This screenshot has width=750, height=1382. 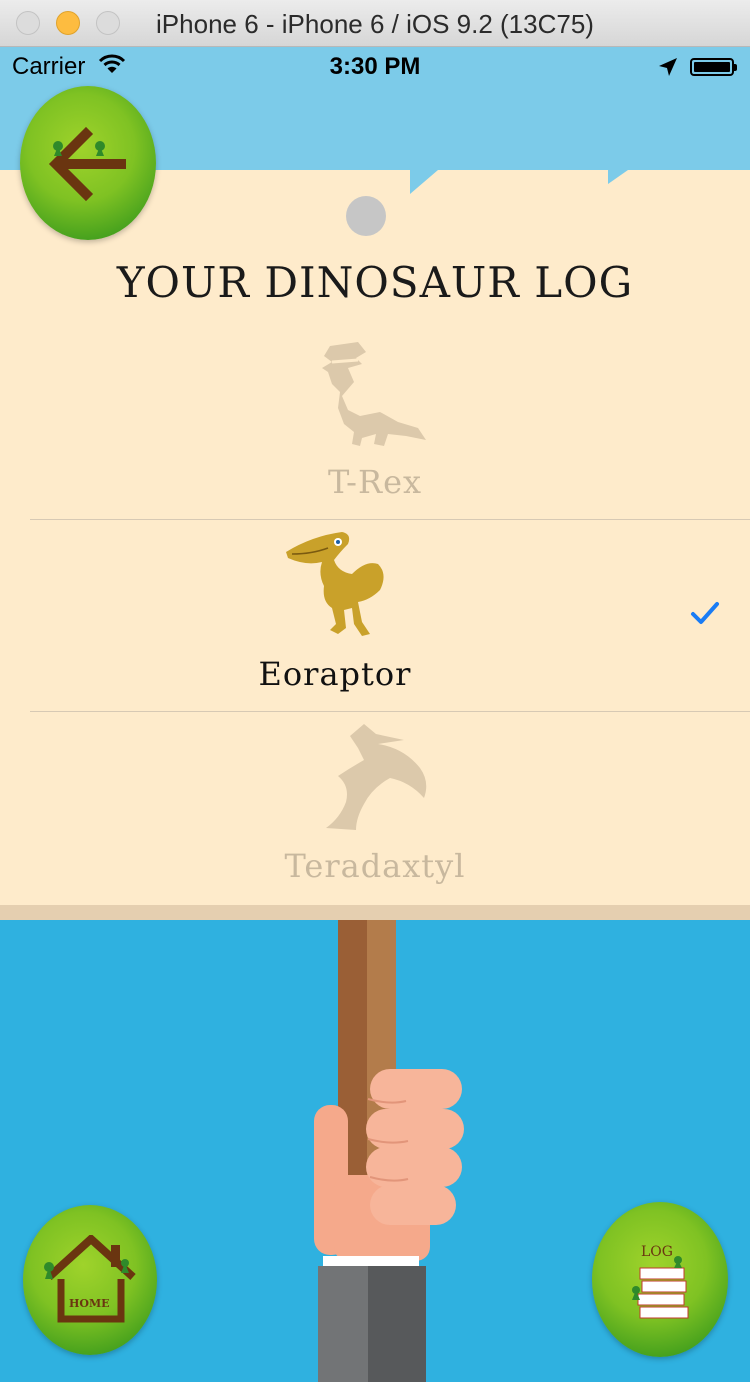 I want to click on back-button, so click(x=88, y=163).